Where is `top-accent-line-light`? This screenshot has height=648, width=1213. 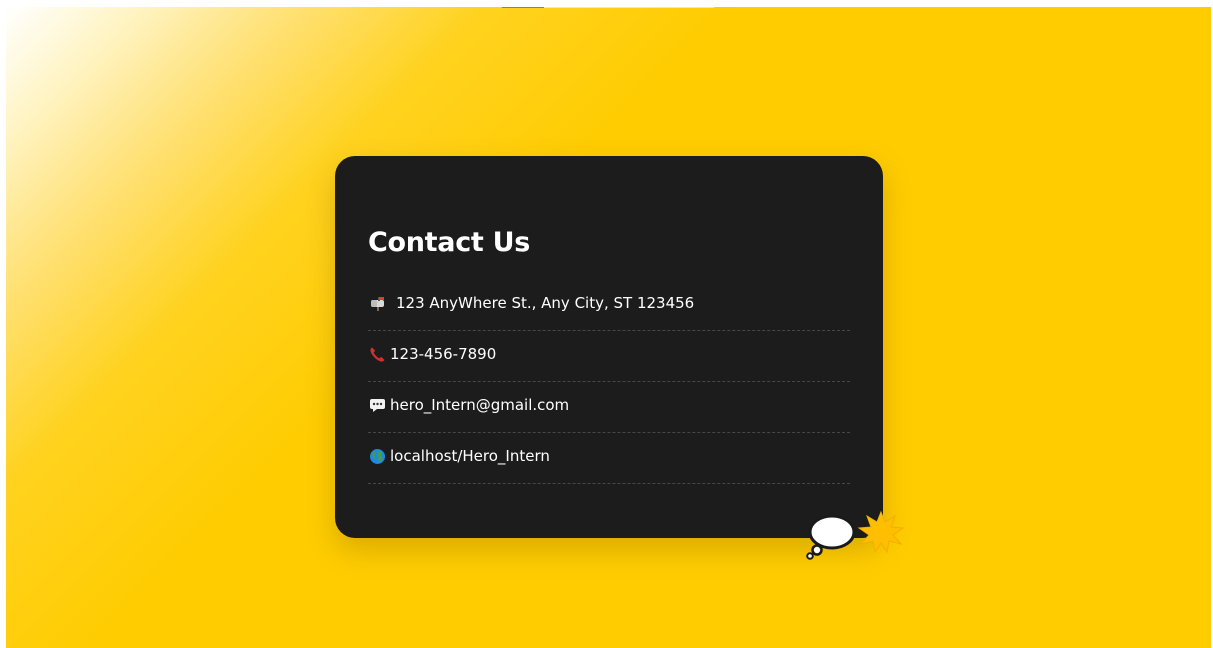
top-accent-line-light is located at coordinates (629, 7).